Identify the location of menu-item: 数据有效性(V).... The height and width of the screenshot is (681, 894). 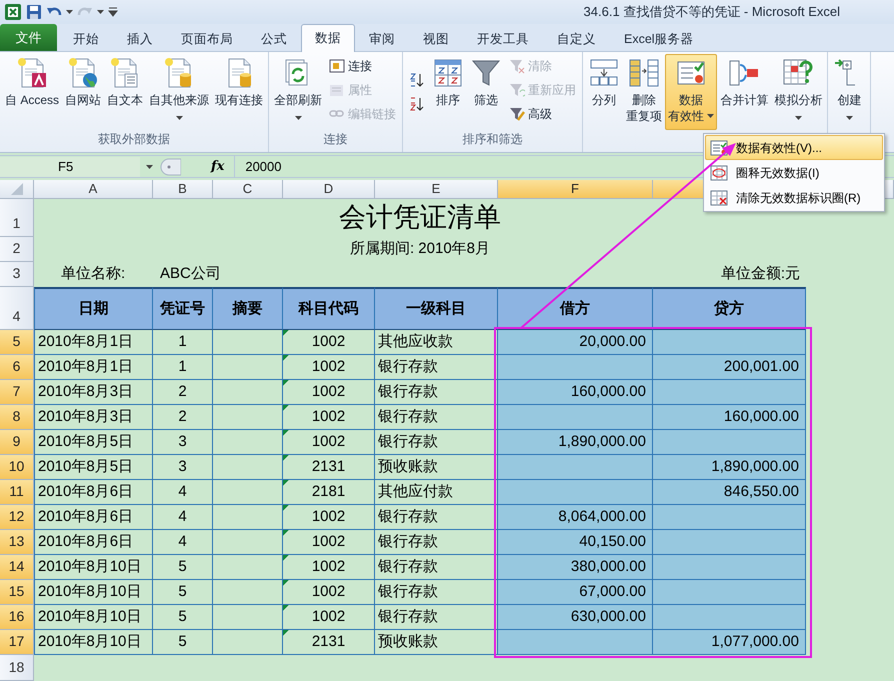
(794, 147).